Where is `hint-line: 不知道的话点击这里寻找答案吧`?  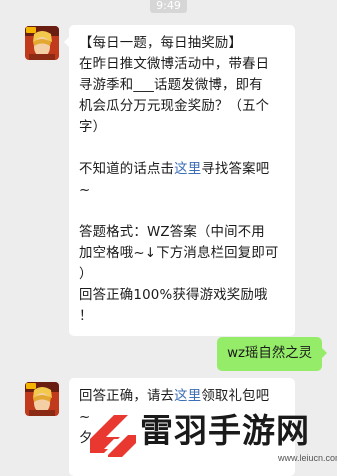 hint-line: 不知道的话点击这里寻找答案吧 is located at coordinates (187, 169).